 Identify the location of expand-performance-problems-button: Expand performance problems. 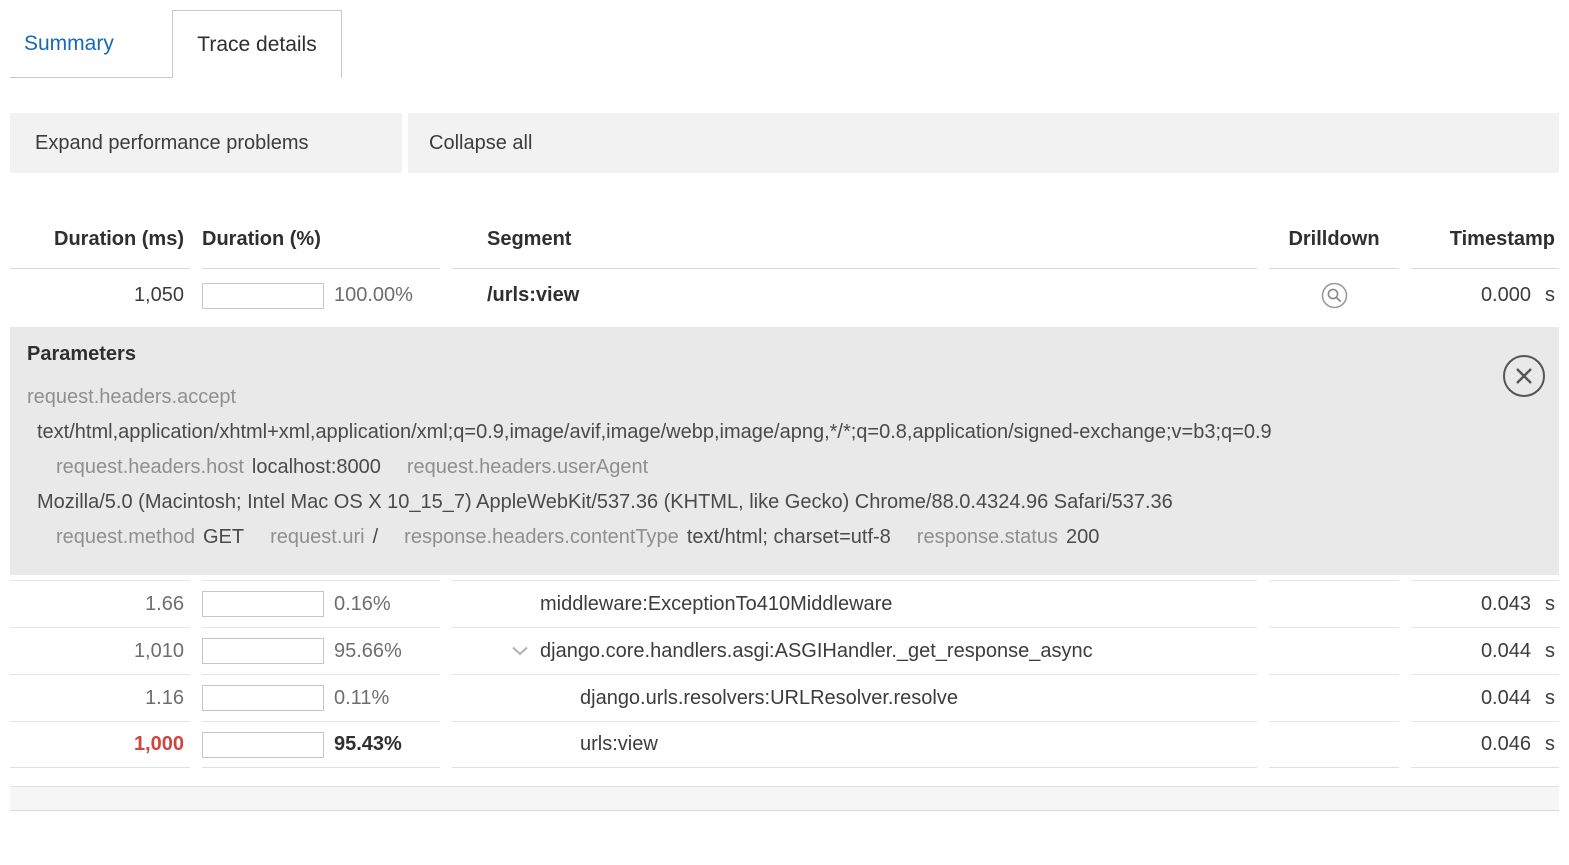
(206, 143).